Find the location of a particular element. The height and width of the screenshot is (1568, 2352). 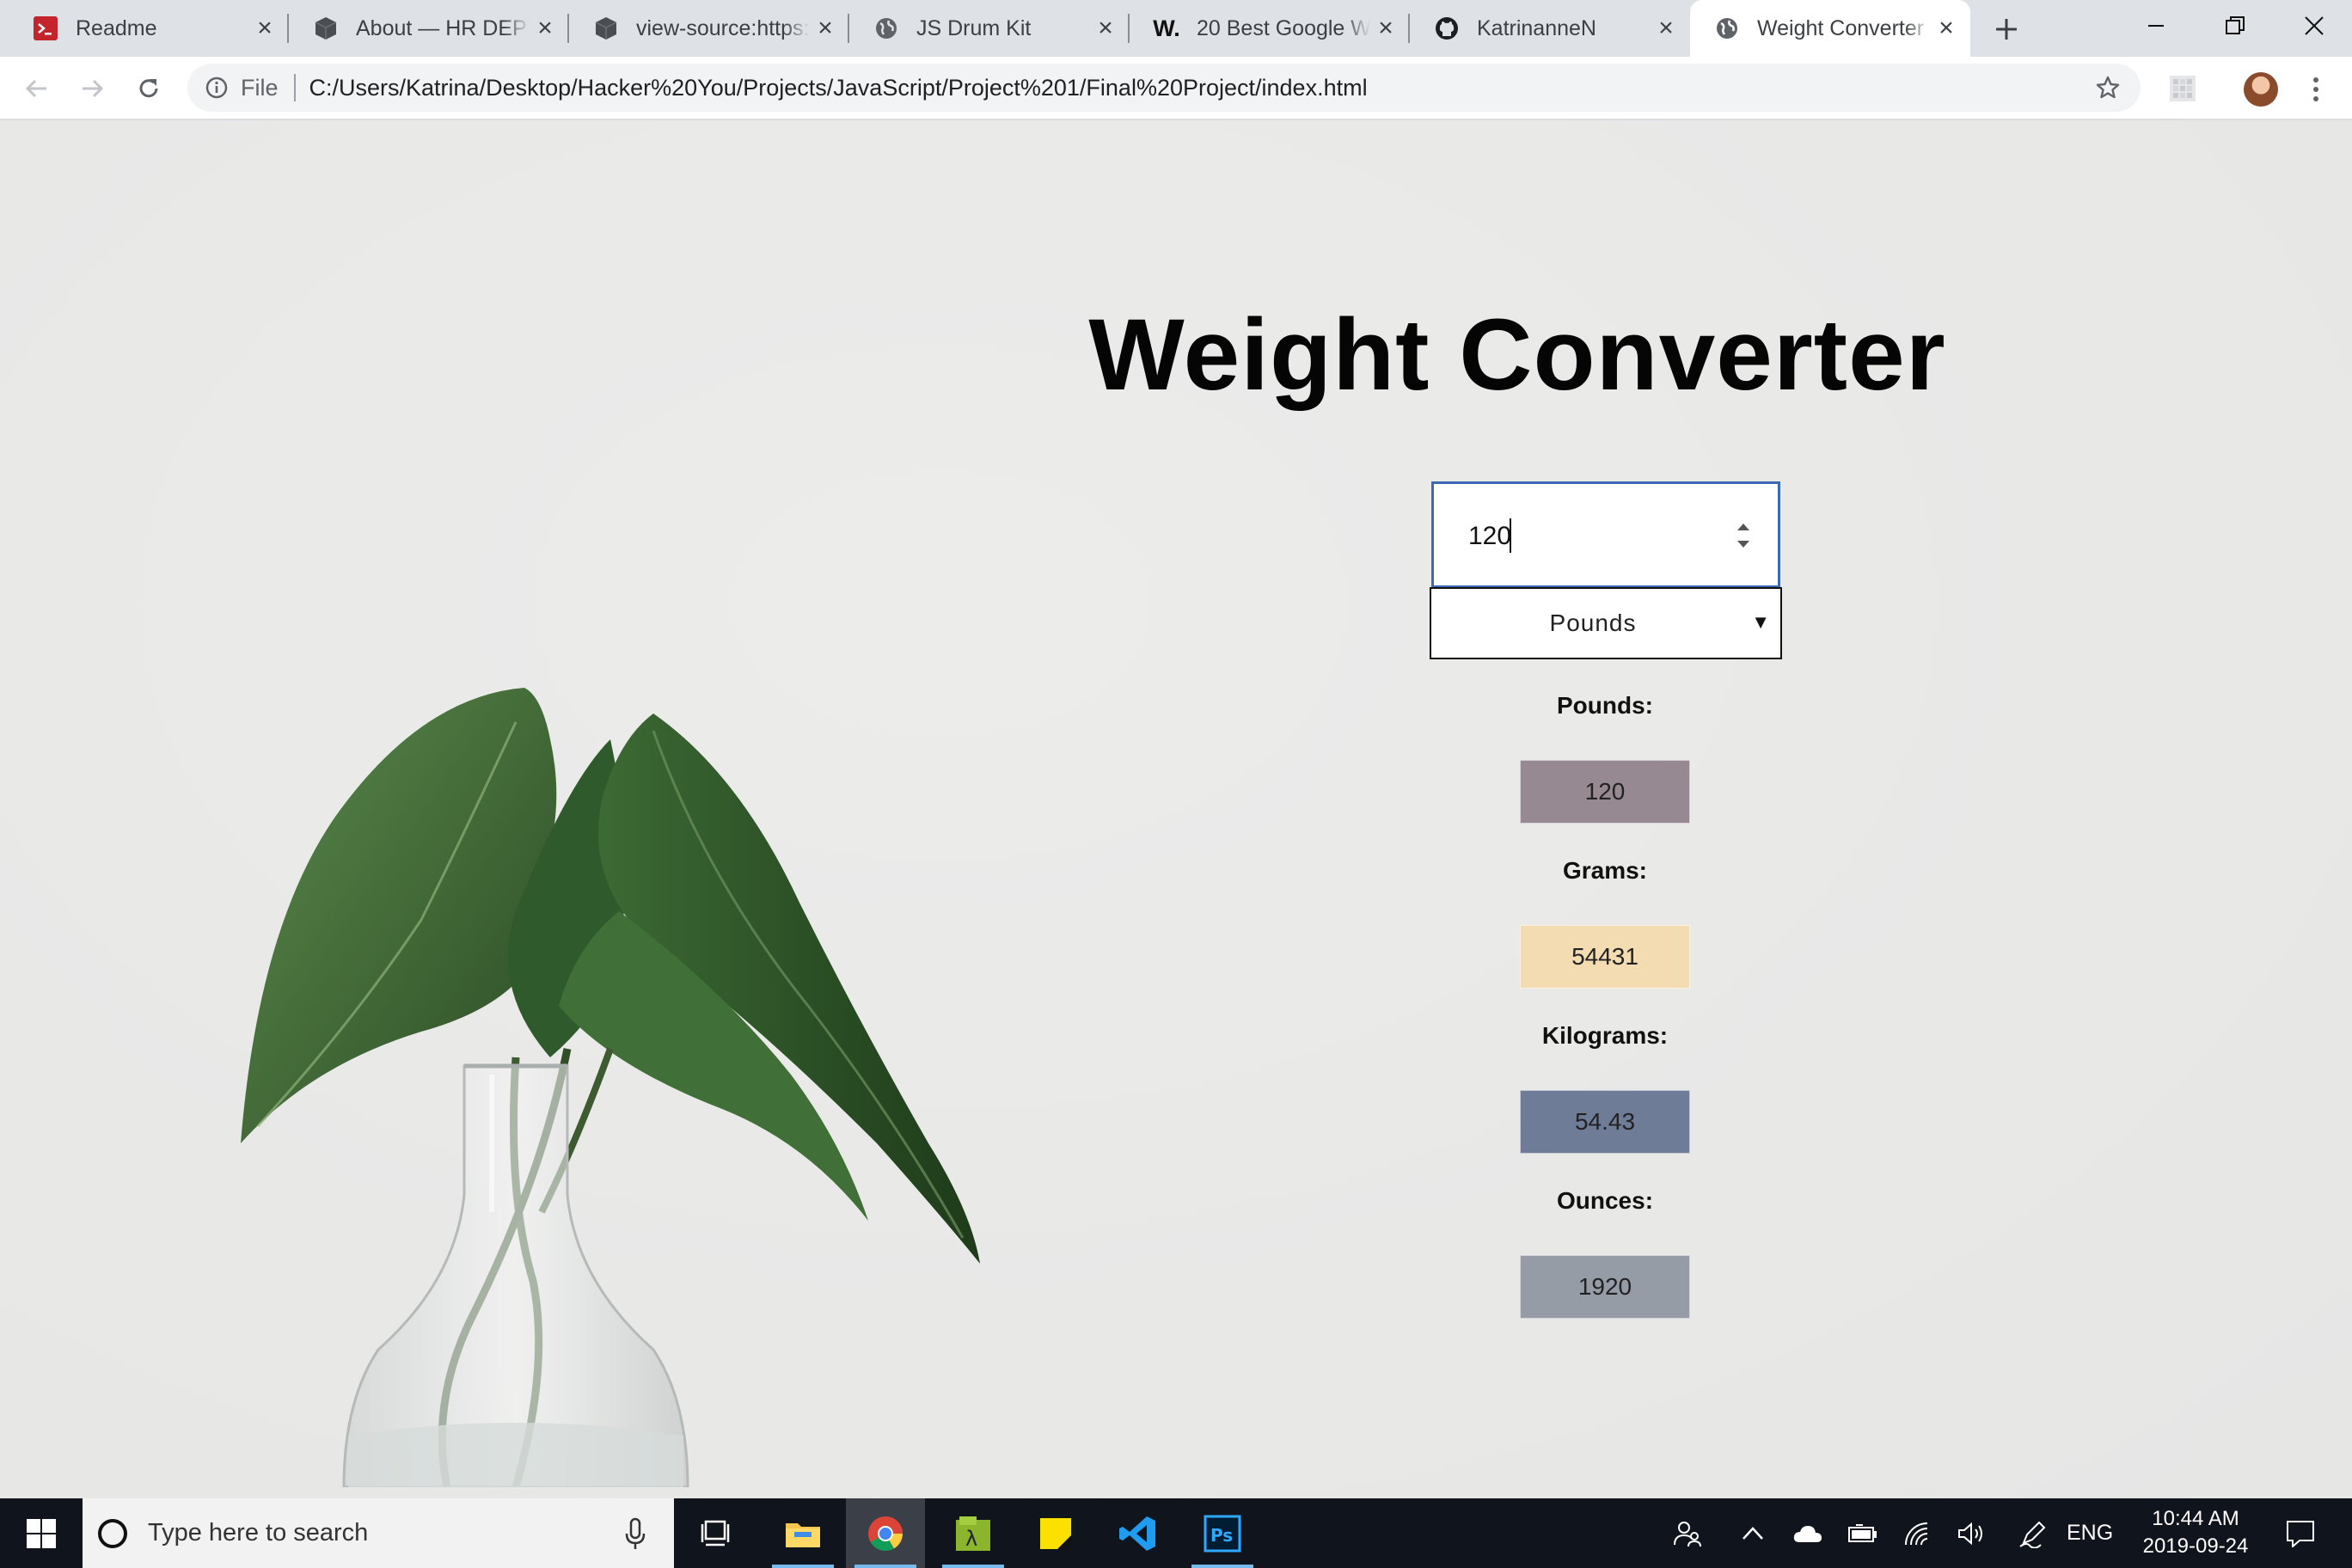

arrow-left-icon is located at coordinates (35, 88).